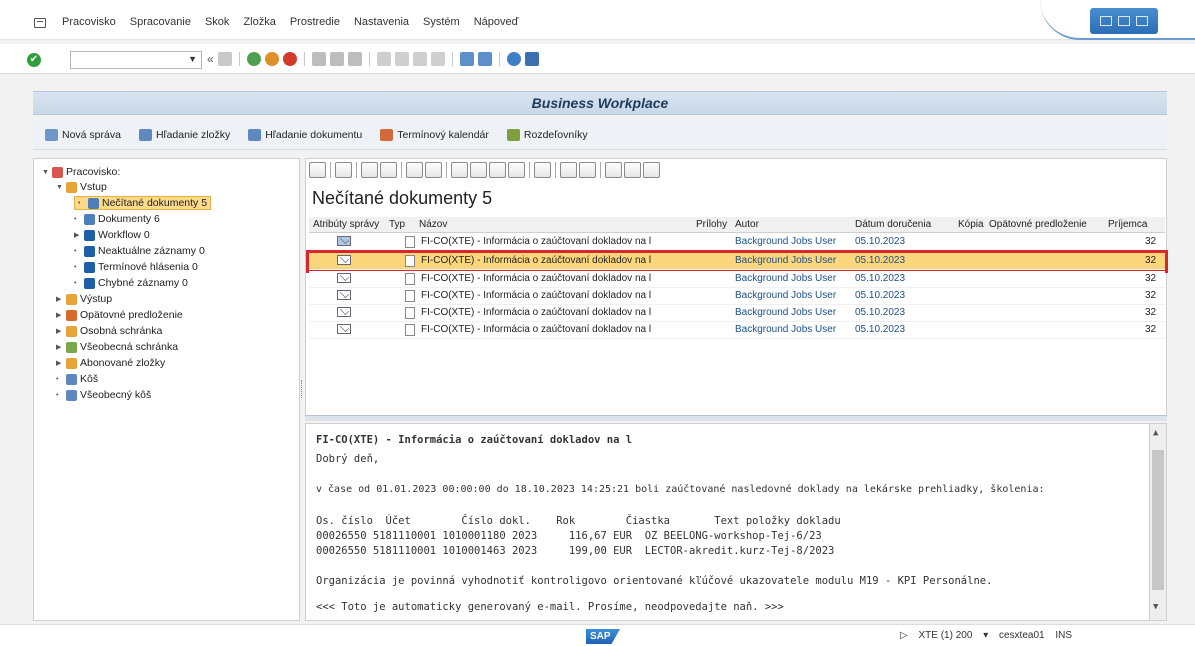 This screenshot has height=646, width=1195. I want to click on column-header: Kópia, so click(971, 224).